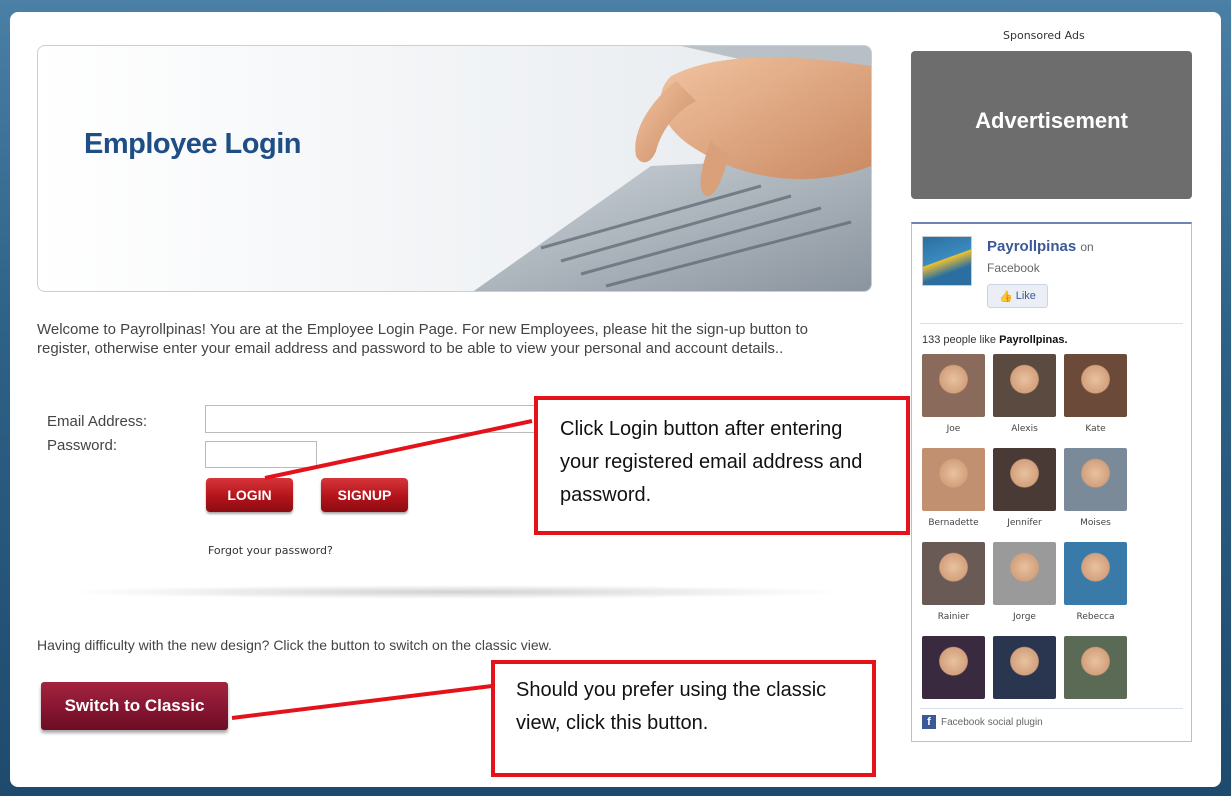 The height and width of the screenshot is (796, 1231). I want to click on fb-platform-link: Facebook, so click(1013, 268).